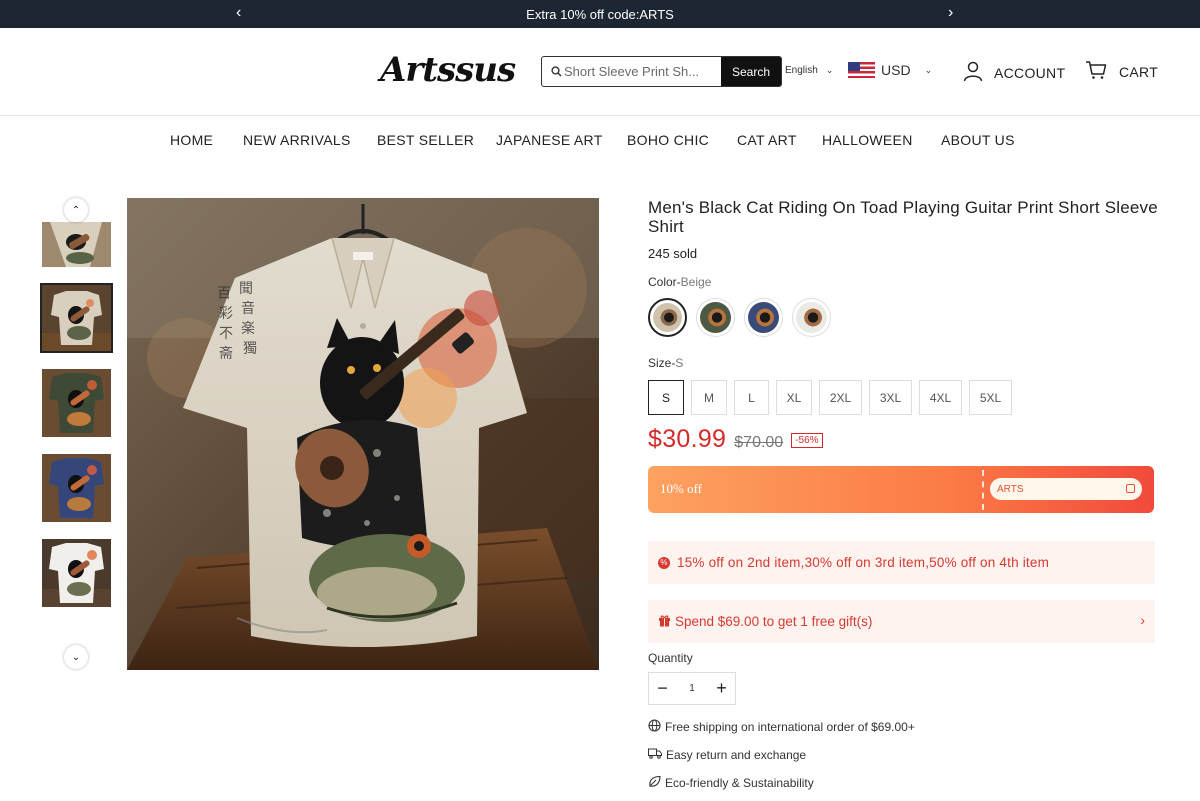  What do you see at coordinates (794, 397) in the screenshot?
I see `size-option-xl: XL` at bounding box center [794, 397].